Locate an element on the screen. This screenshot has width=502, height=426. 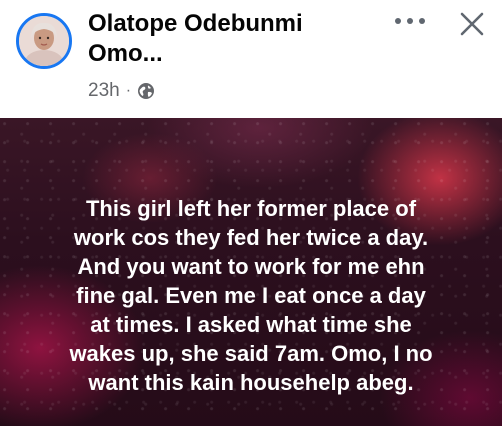
avatar is located at coordinates (44, 41).